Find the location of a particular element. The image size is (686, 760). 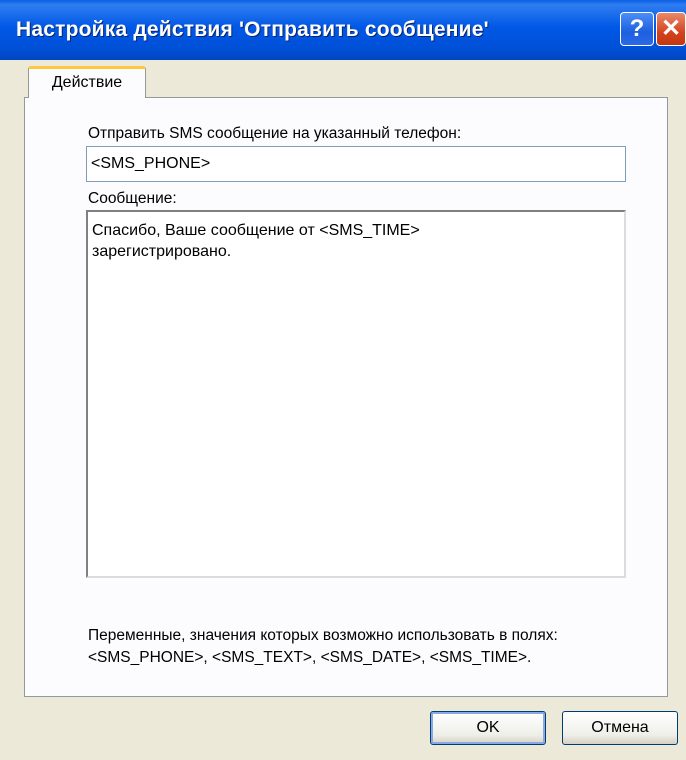

close-icon: ✕ is located at coordinates (671, 28).